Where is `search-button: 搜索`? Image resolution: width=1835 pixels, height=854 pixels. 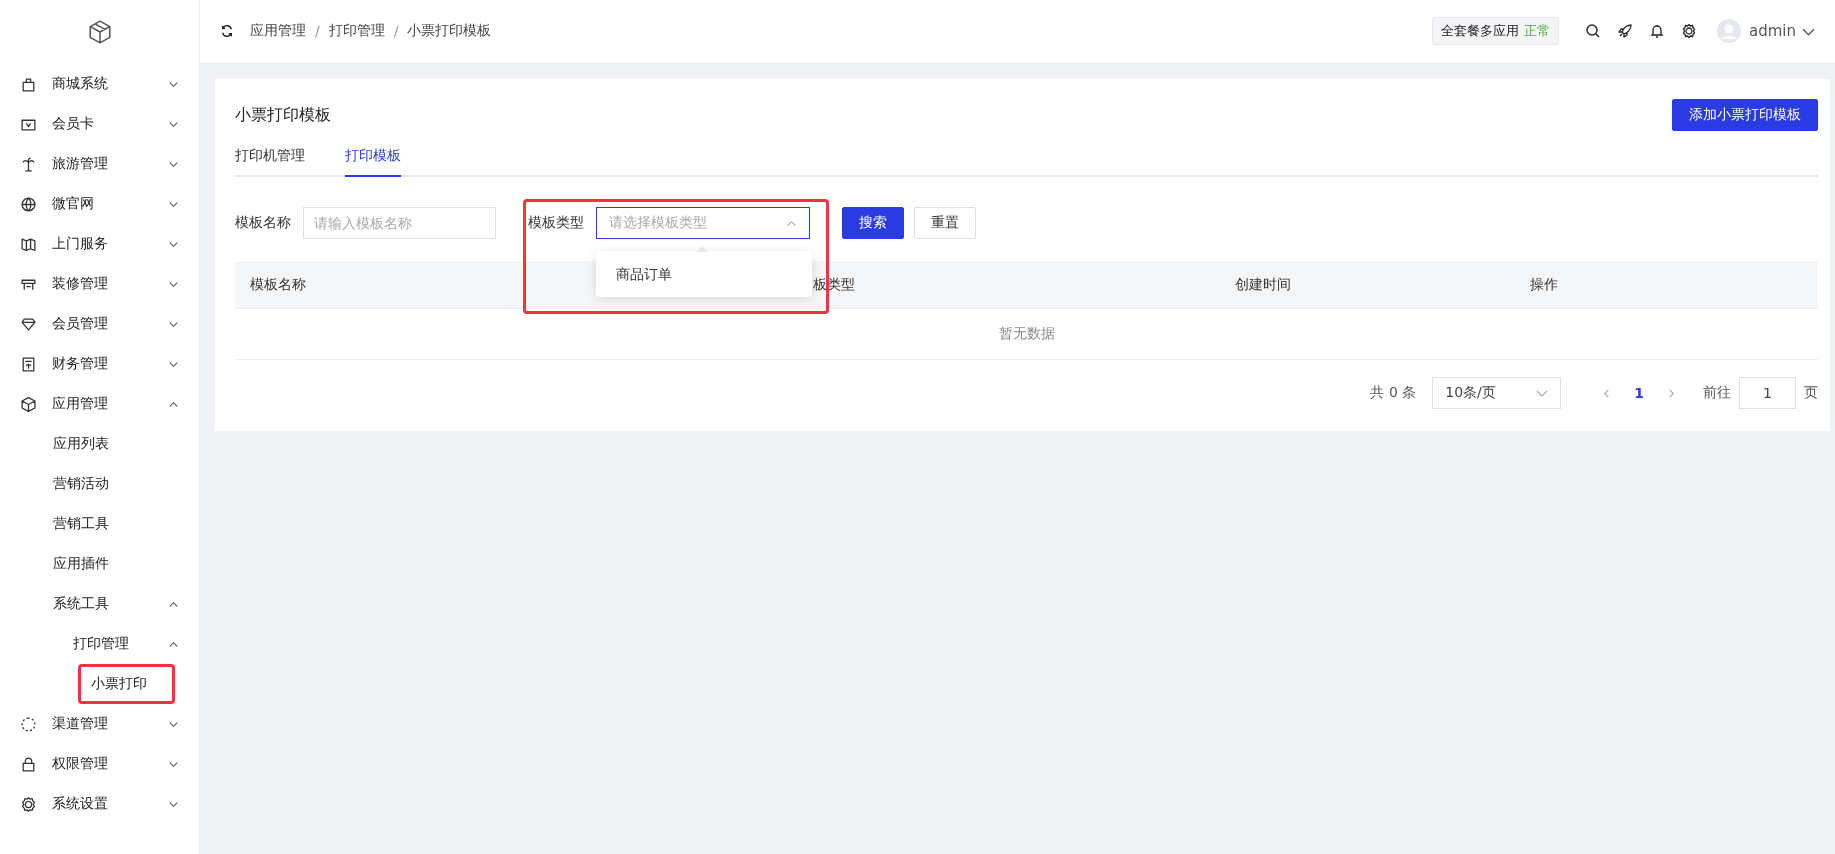 search-button: 搜索 is located at coordinates (873, 223).